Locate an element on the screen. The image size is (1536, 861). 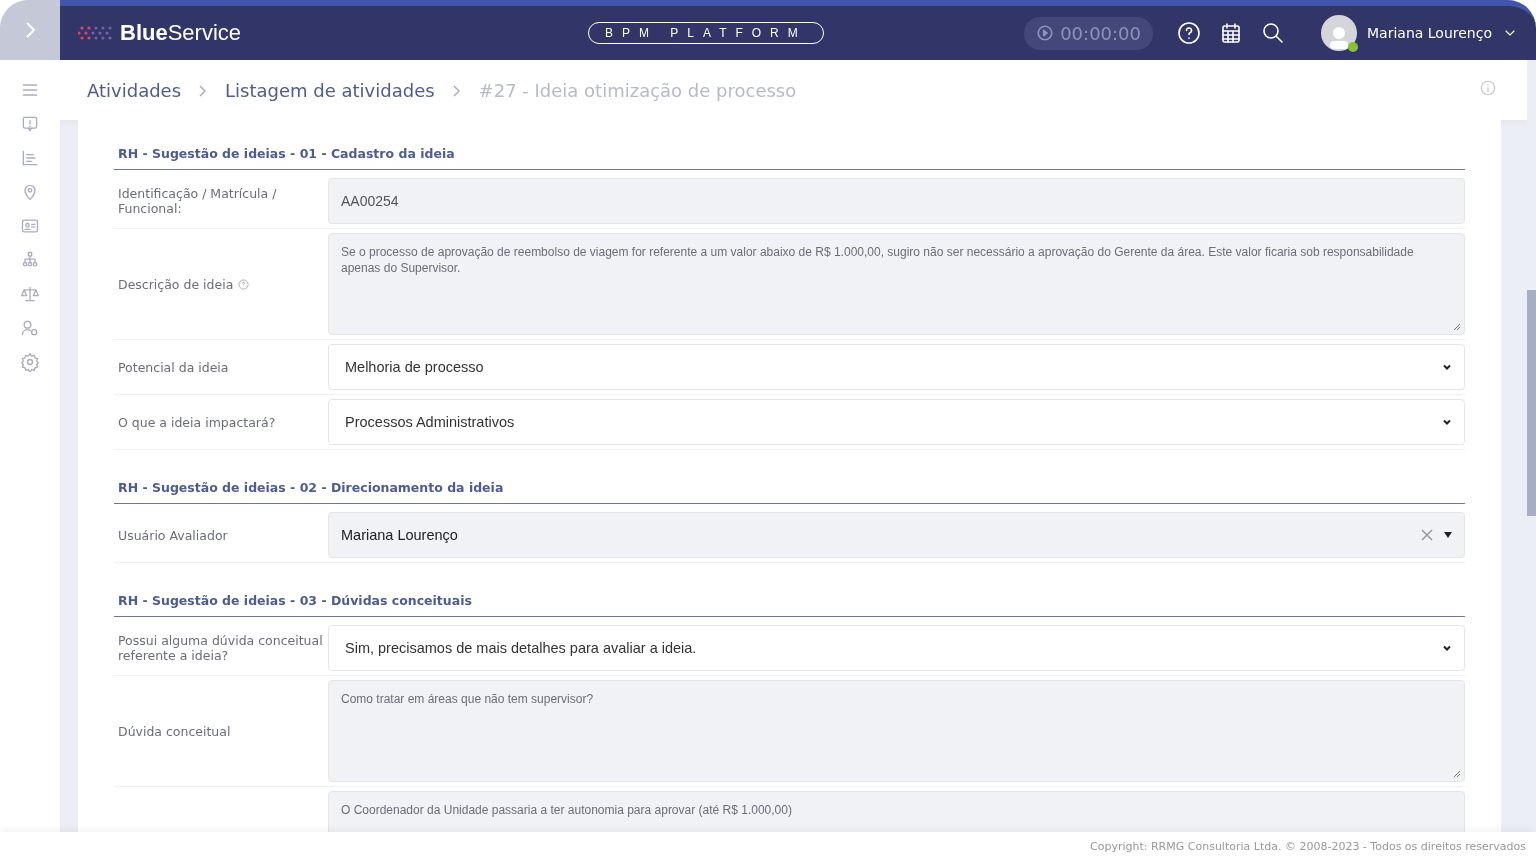
field-label: Potencial da ideia is located at coordinates (173, 367).